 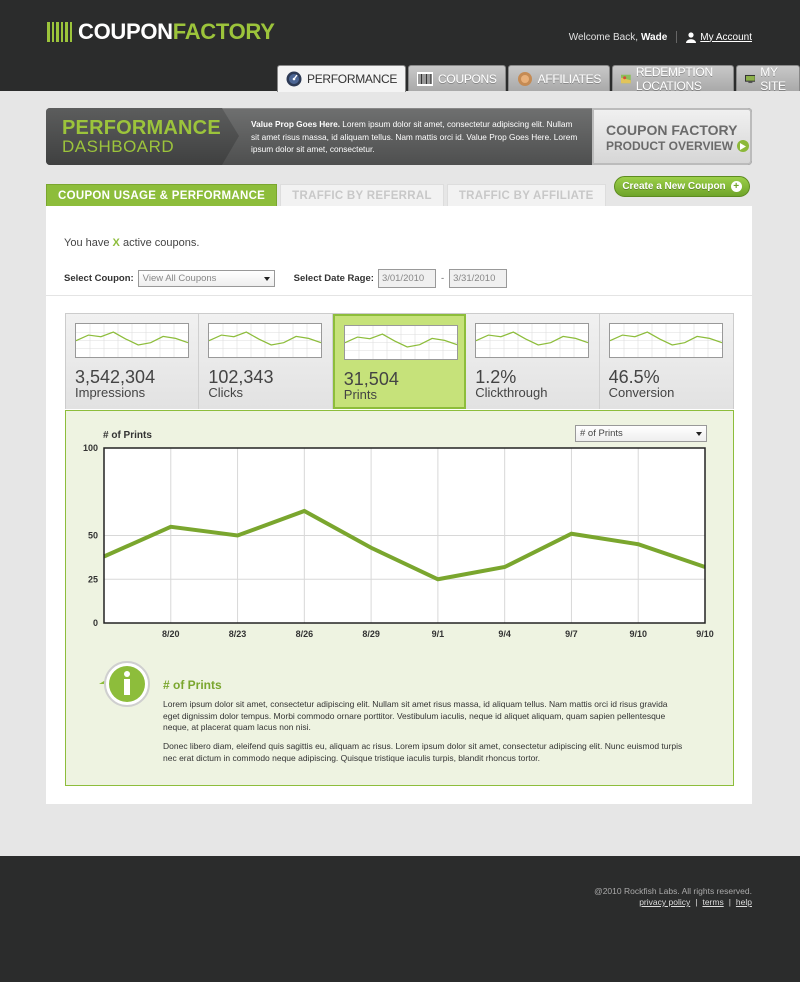 I want to click on map-icon, so click(x=626, y=78).